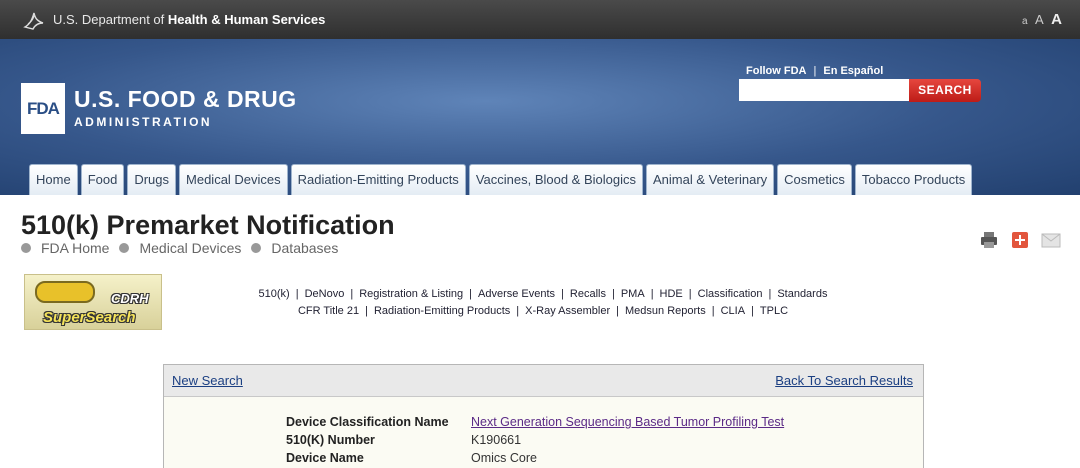  What do you see at coordinates (913, 179) in the screenshot?
I see `nav-tab-tobacco-products: Tobacco Products` at bounding box center [913, 179].